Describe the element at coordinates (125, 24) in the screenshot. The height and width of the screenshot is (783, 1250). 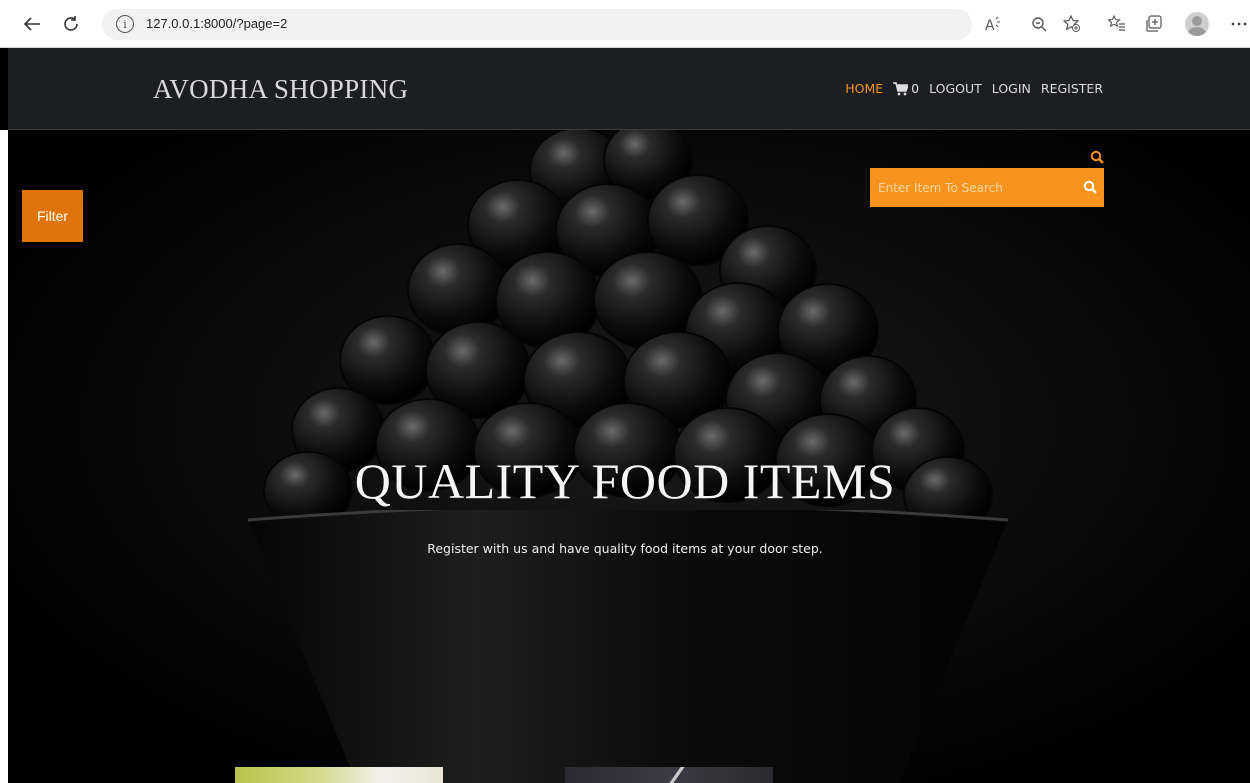
I see `site-info-icon: i` at that location.